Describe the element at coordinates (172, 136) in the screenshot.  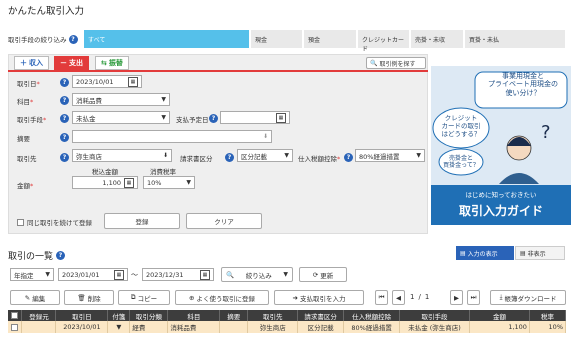
I see `memo-input: ⬇` at that location.